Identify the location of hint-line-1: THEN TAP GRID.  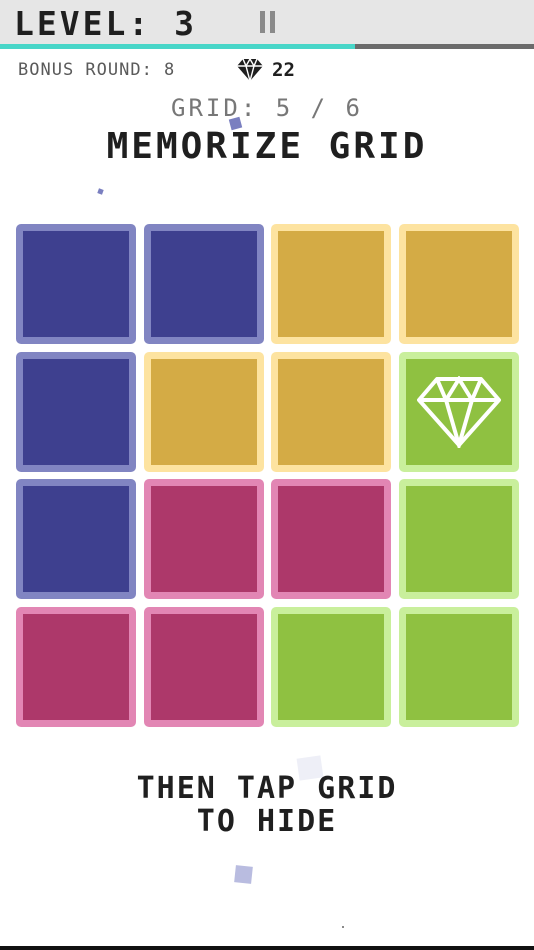
(267, 788).